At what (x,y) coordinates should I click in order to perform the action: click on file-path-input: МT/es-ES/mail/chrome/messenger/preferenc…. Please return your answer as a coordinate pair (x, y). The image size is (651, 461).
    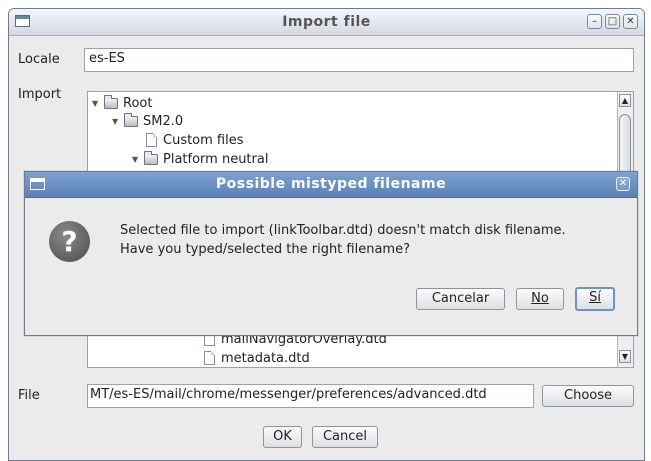
    Looking at the image, I should click on (310, 396).